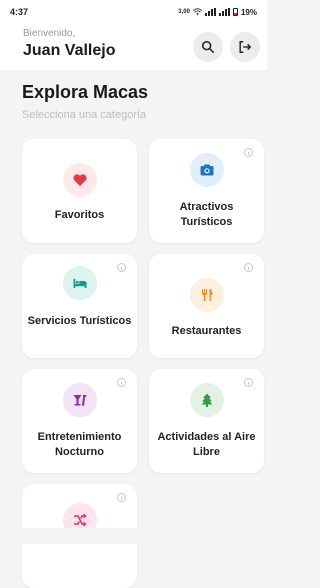  What do you see at coordinates (79, 215) in the screenshot?
I see `category-label: Favoritos` at bounding box center [79, 215].